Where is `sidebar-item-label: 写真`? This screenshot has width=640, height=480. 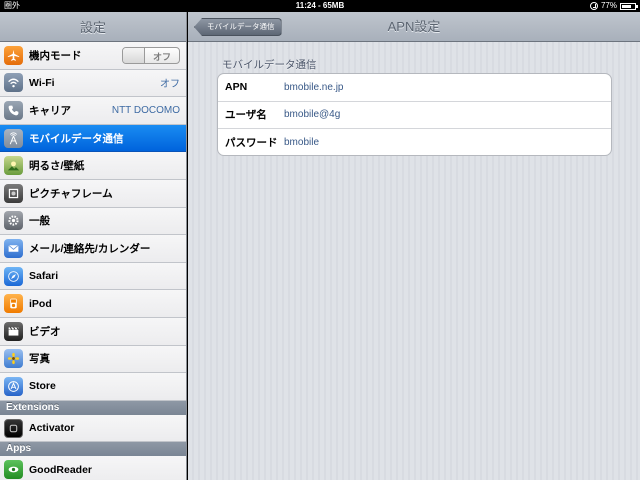 sidebar-item-label: 写真 is located at coordinates (39, 359).